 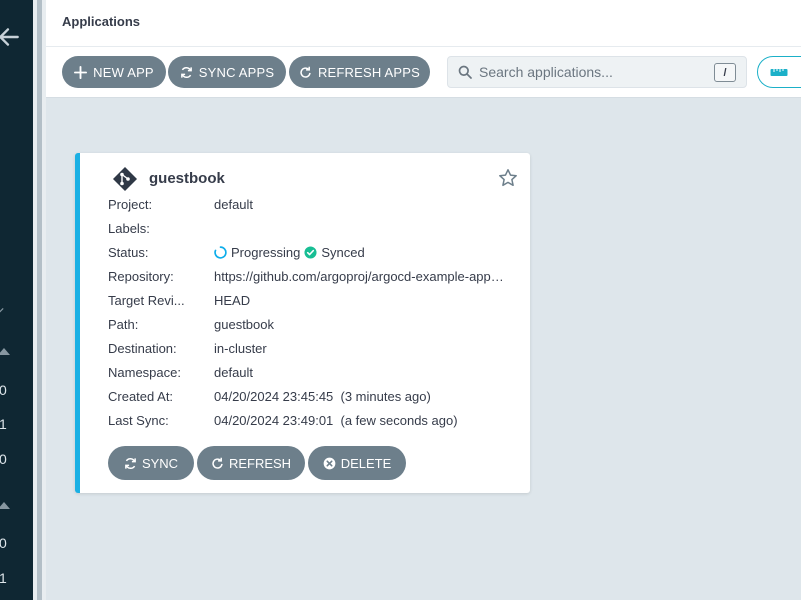 I want to click on sync-status: Synced, so click(x=343, y=252).